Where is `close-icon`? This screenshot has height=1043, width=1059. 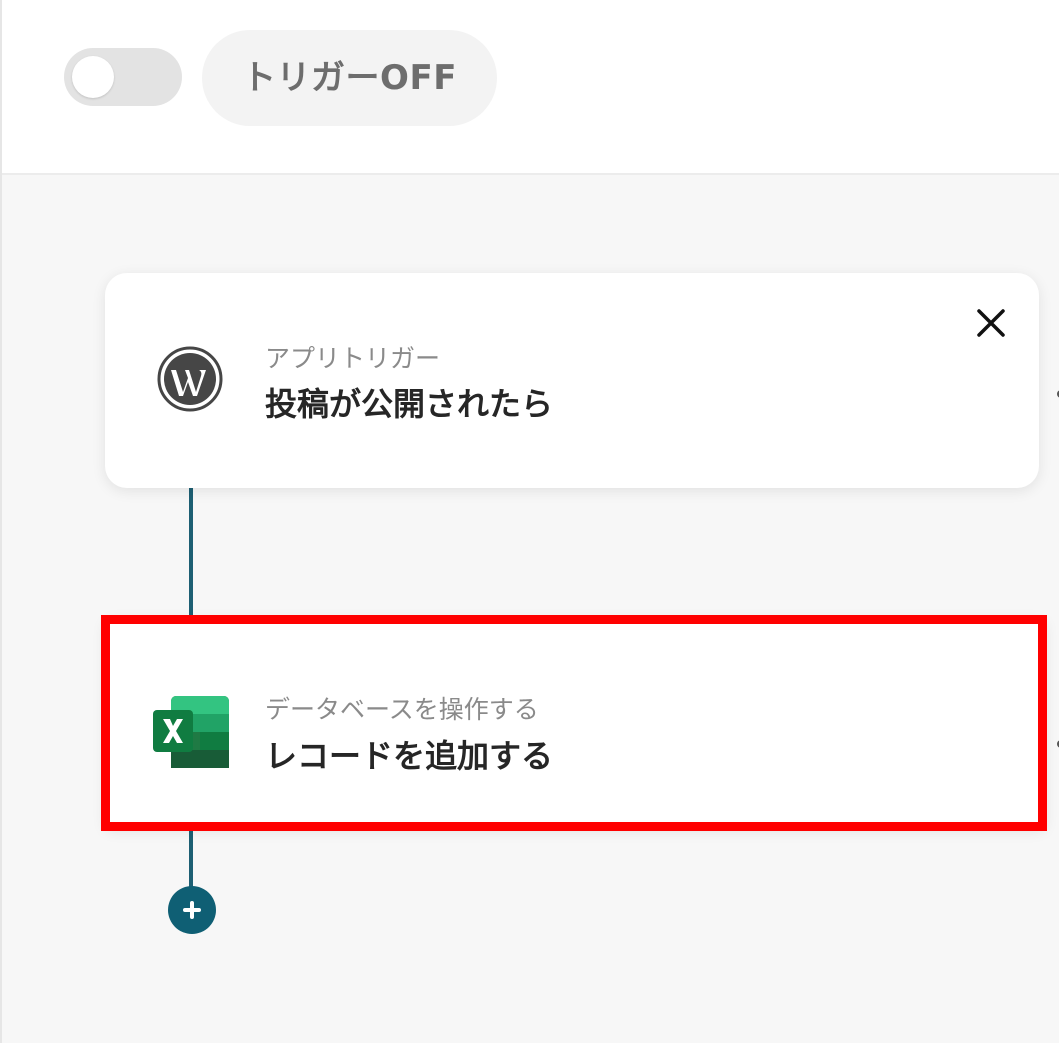 close-icon is located at coordinates (991, 323).